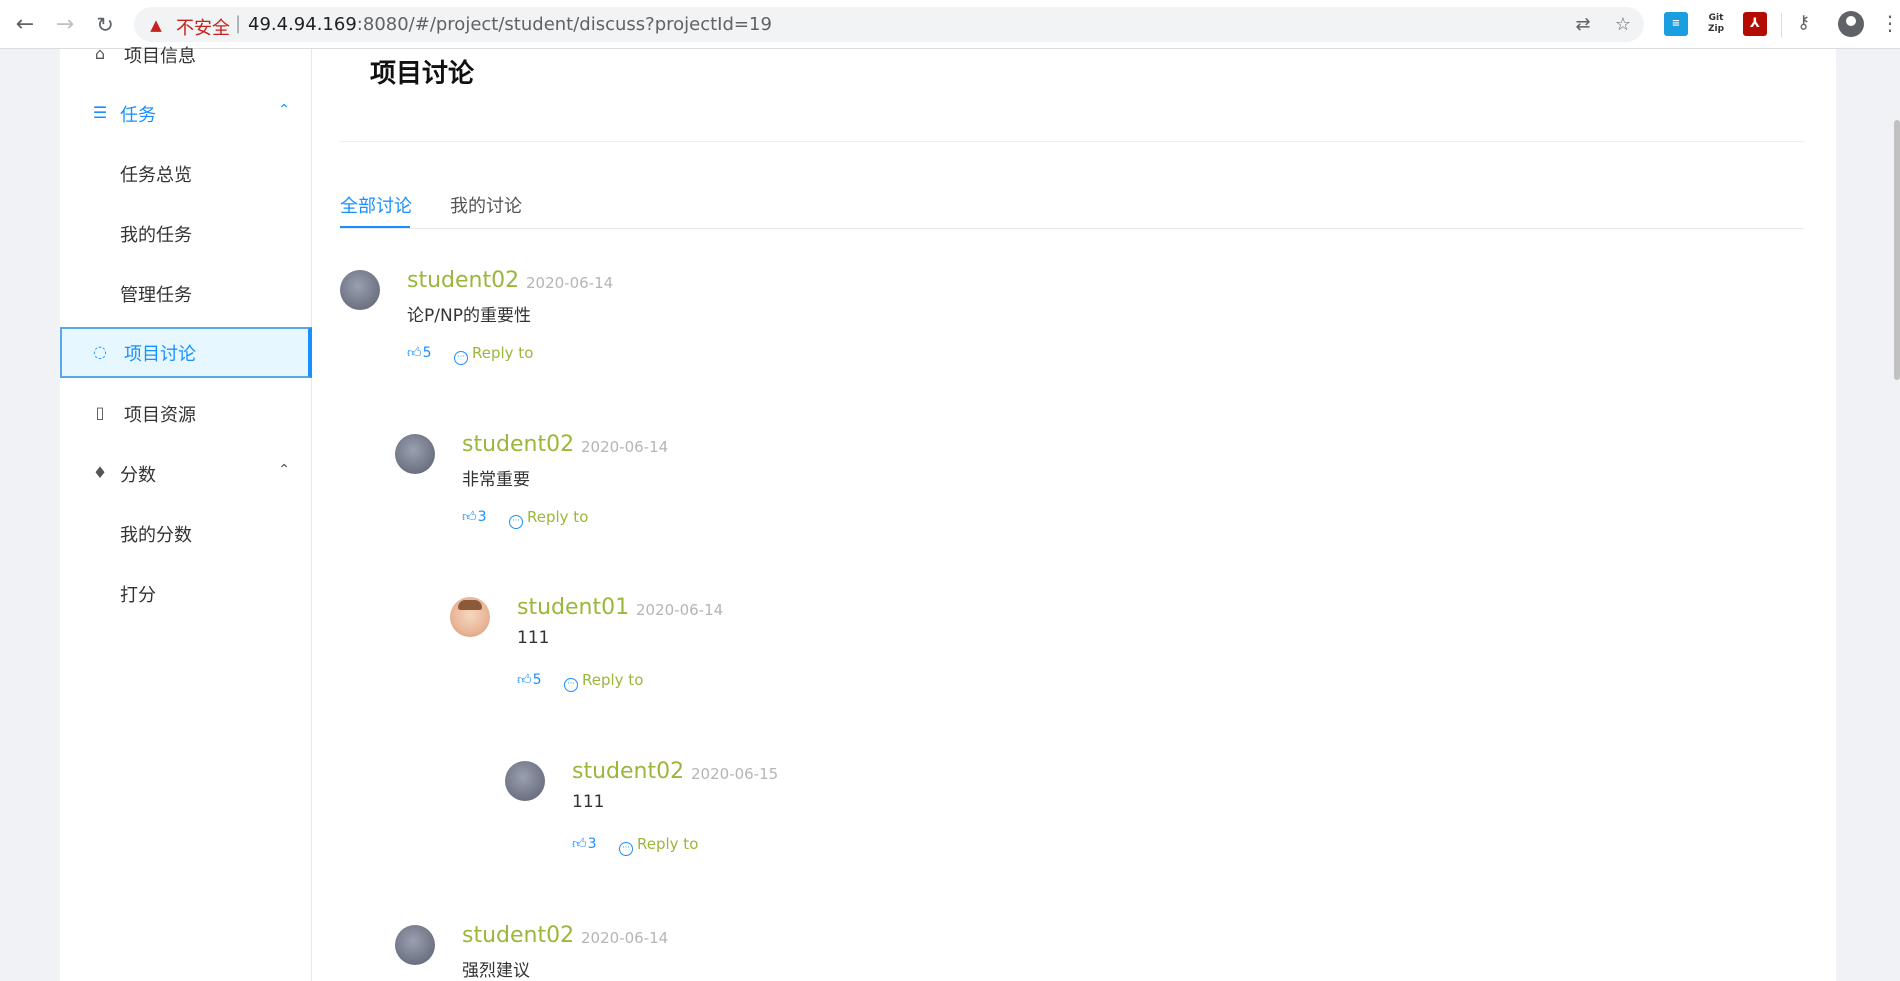  Describe the element at coordinates (186, 593) in the screenshot. I see `sidebar-item-grading: 打分` at that location.